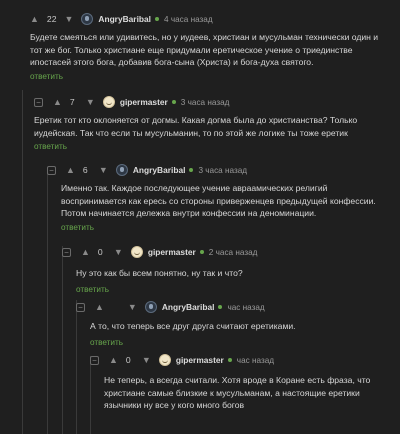  What do you see at coordinates (188, 19) in the screenshot?
I see `timestamp: 4 часа назад` at bounding box center [188, 19].